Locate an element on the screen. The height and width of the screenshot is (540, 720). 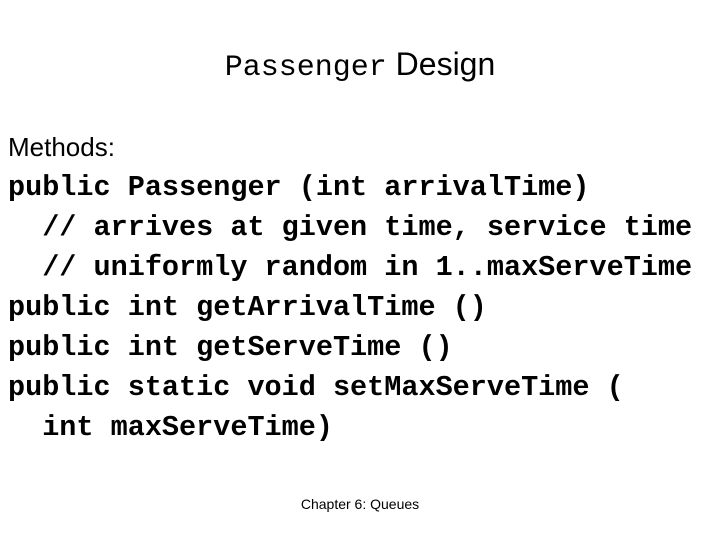
code-line-comment-2: // uniformly random in 1..maxServeTime is located at coordinates (350, 267).